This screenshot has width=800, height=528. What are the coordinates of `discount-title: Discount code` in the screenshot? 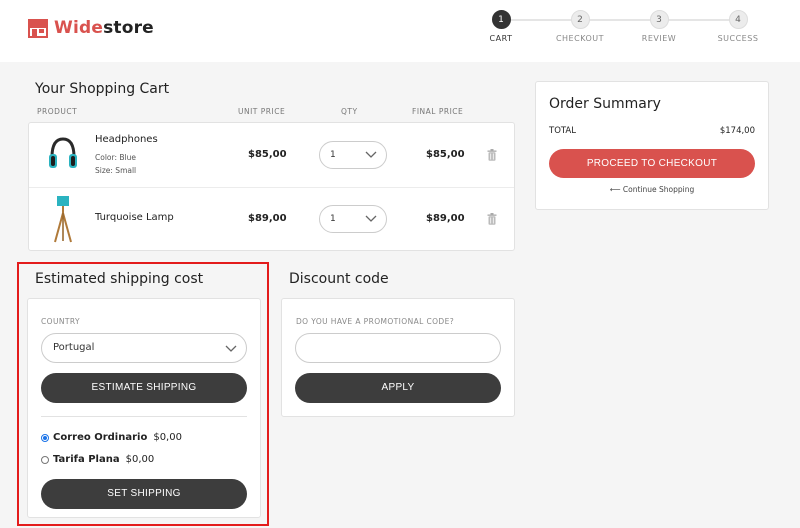 It's located at (339, 279).